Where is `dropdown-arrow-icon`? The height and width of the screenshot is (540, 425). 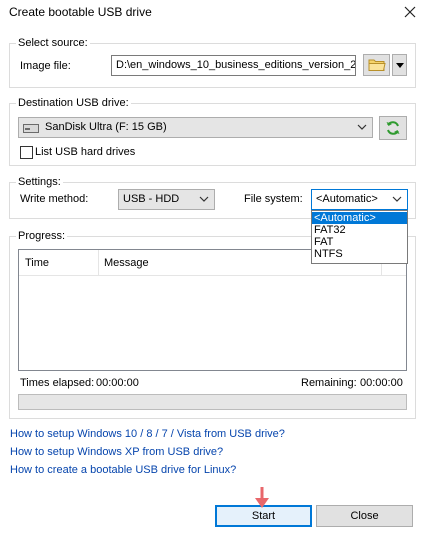 dropdown-arrow-icon is located at coordinates (399, 65).